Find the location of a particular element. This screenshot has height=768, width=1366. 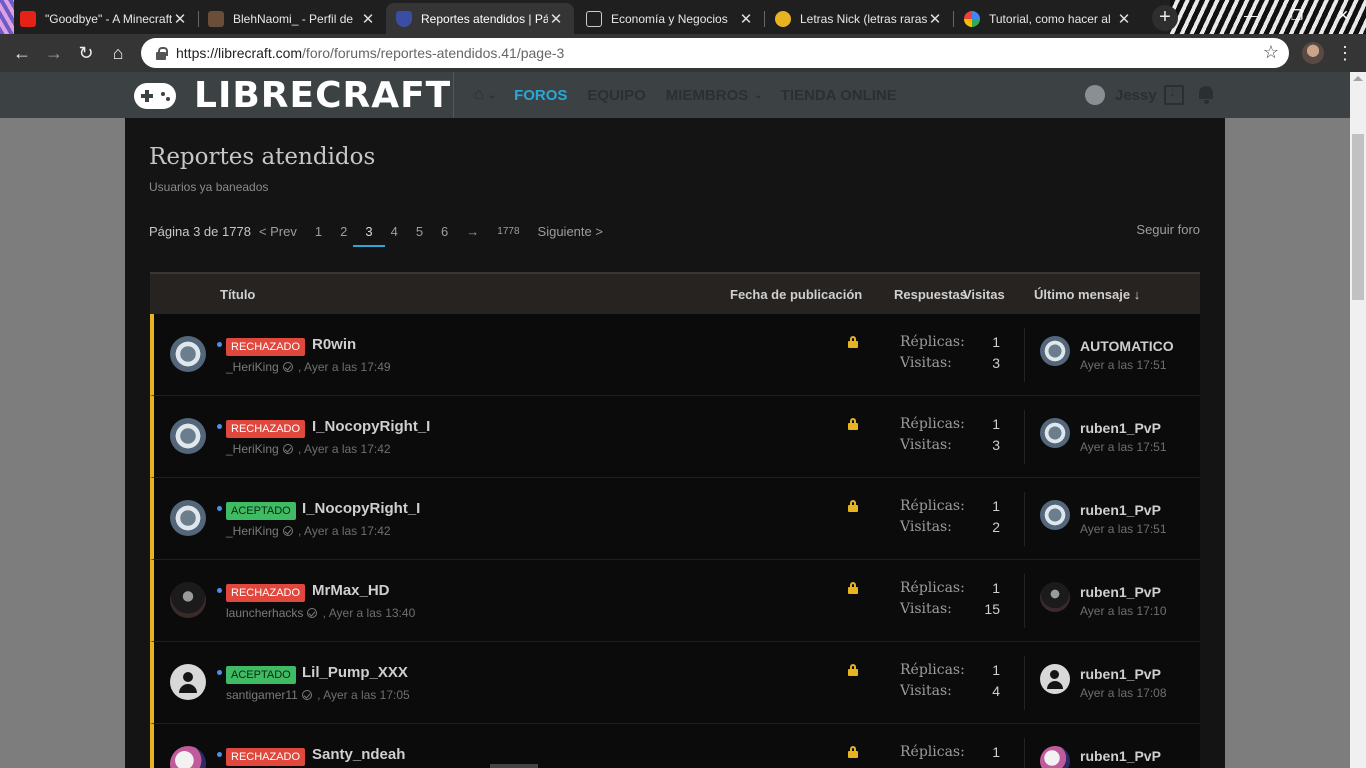

thread-date: Ayer a las 17:49 is located at coordinates (347, 367).